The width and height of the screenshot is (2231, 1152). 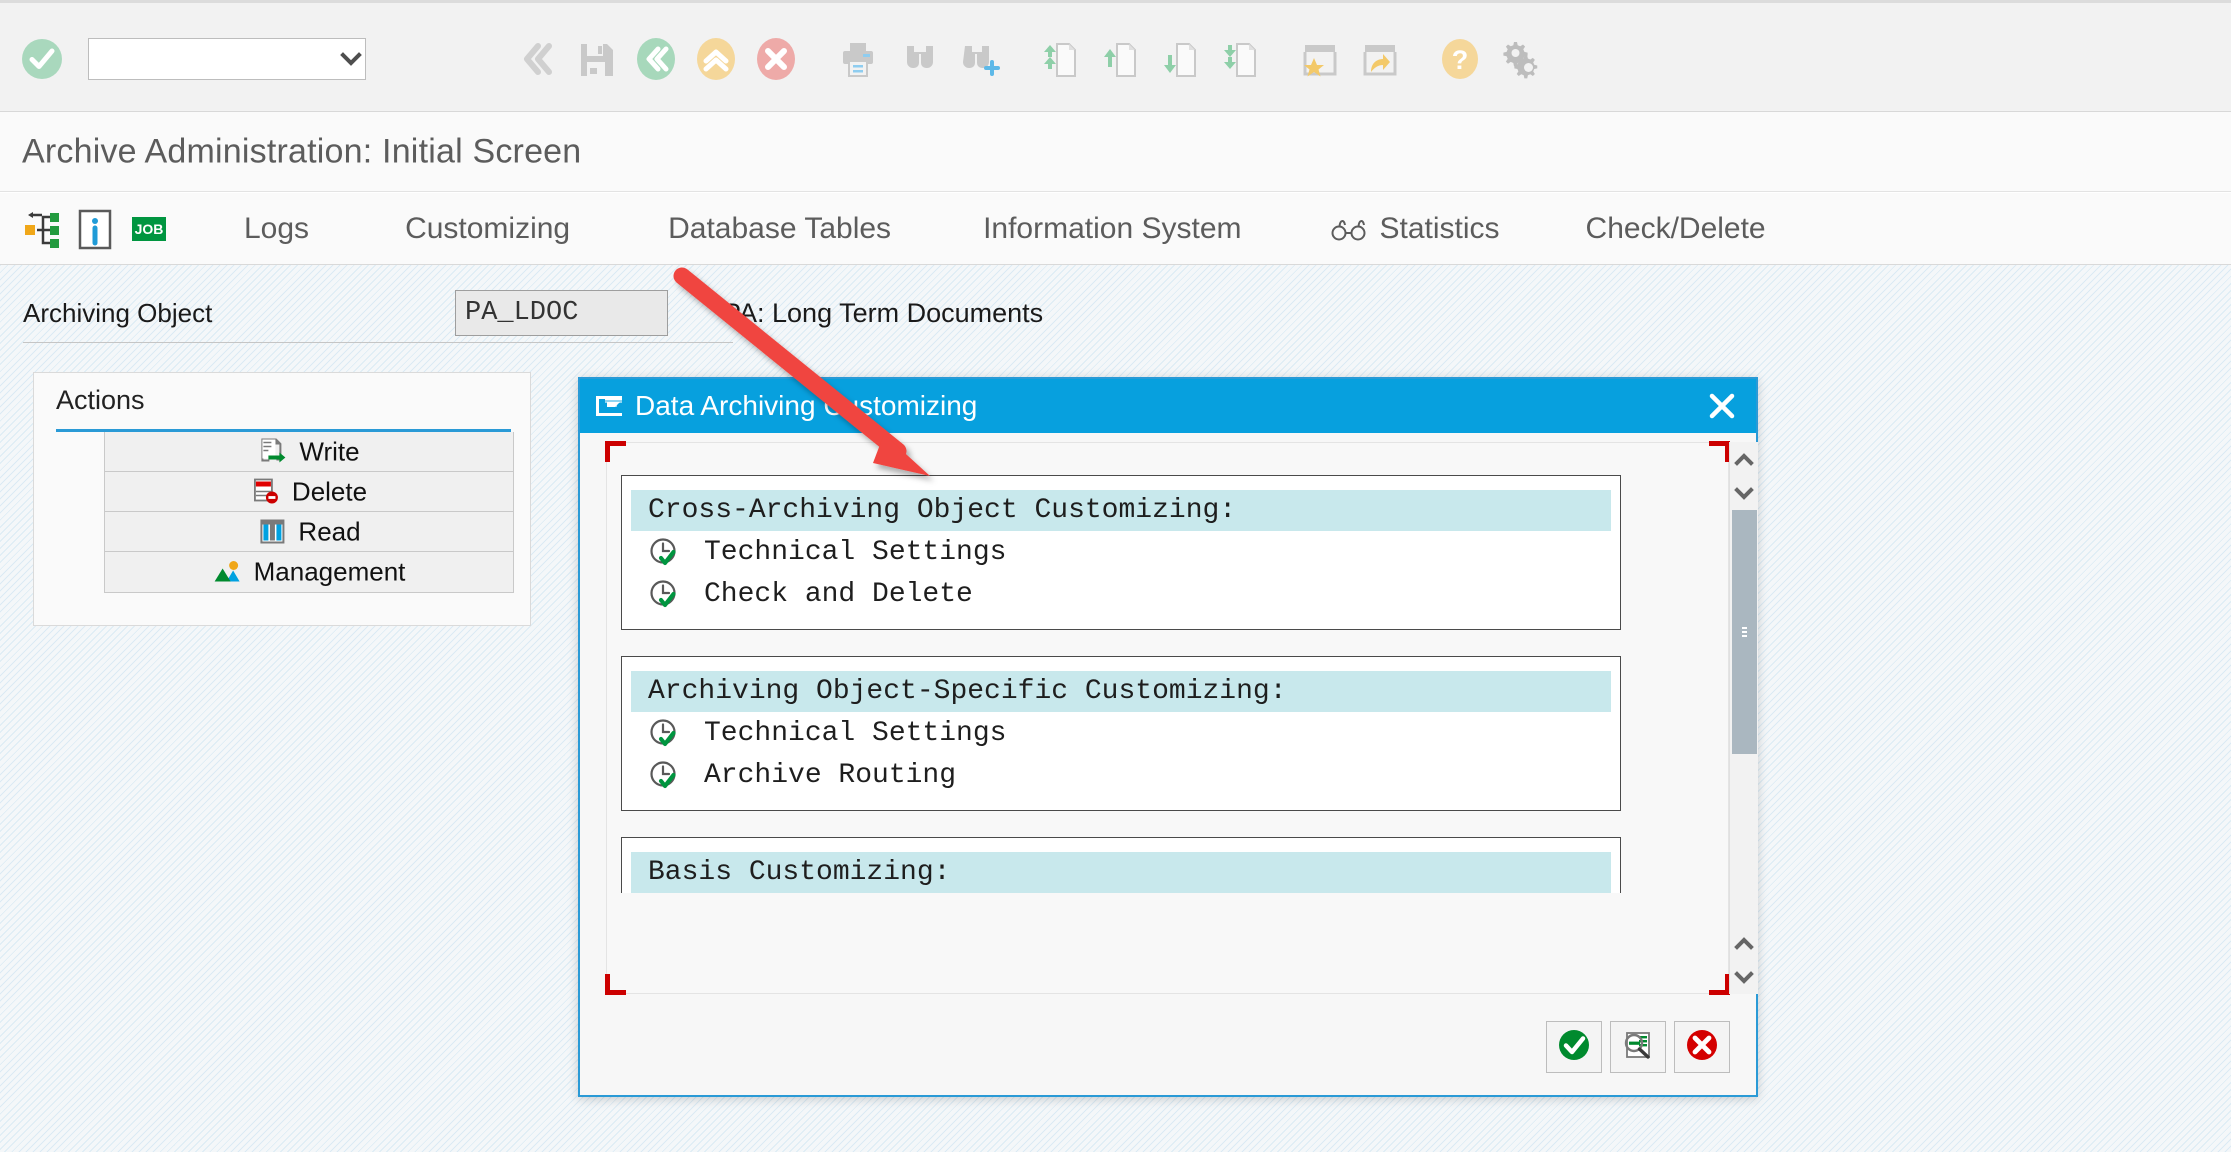 I want to click on customizing-item-archive-routing: Archive Routing, so click(x=1121, y=775).